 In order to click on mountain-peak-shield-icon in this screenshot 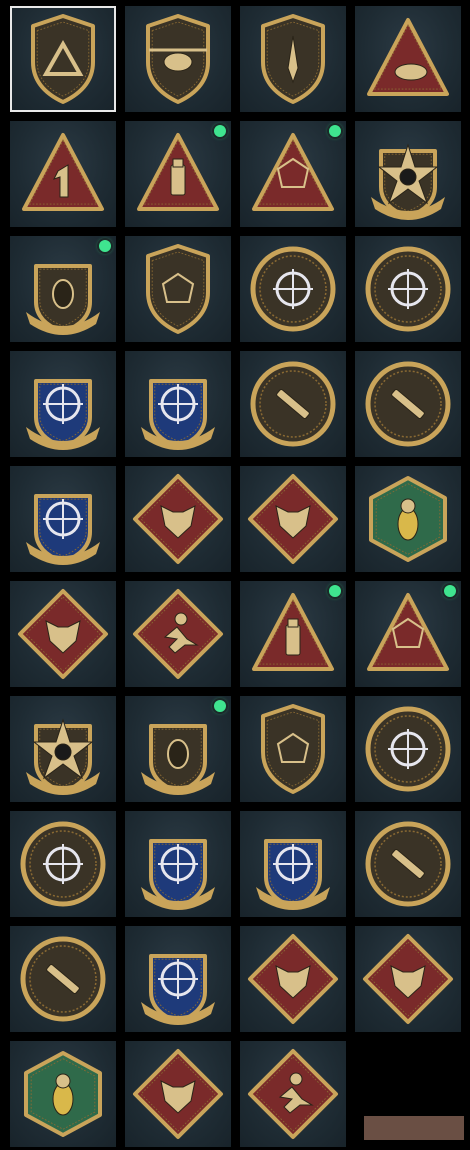, I will do `click(63, 59)`.